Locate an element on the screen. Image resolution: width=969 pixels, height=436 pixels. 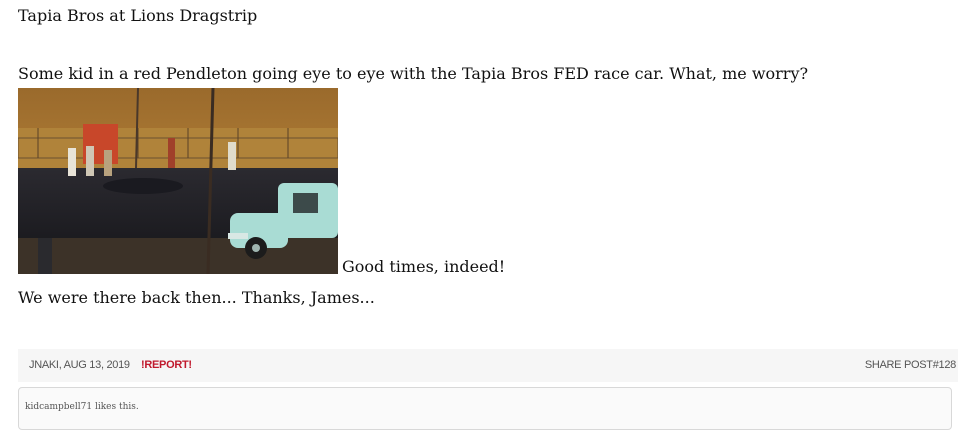
report-button: !REPORT! is located at coordinates (166, 365).